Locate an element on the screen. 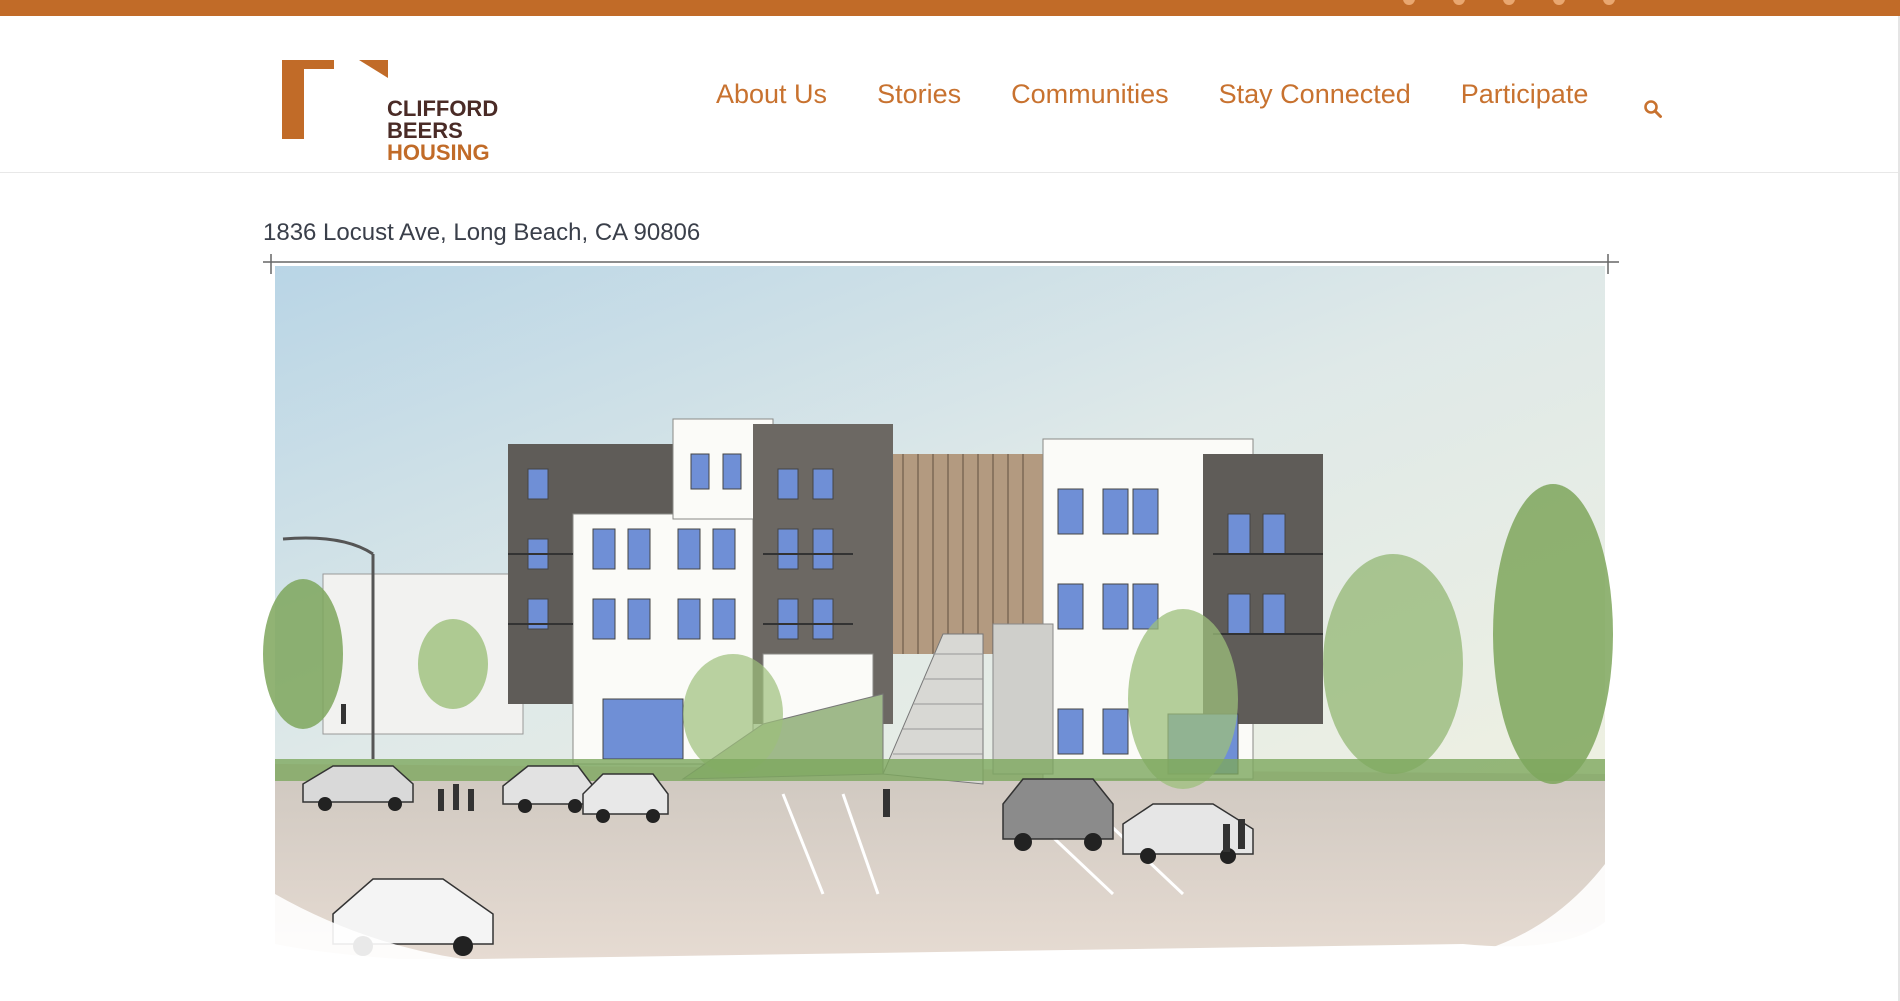 The image size is (1900, 1001). nav-item-participate: Participate is located at coordinates (1525, 94).